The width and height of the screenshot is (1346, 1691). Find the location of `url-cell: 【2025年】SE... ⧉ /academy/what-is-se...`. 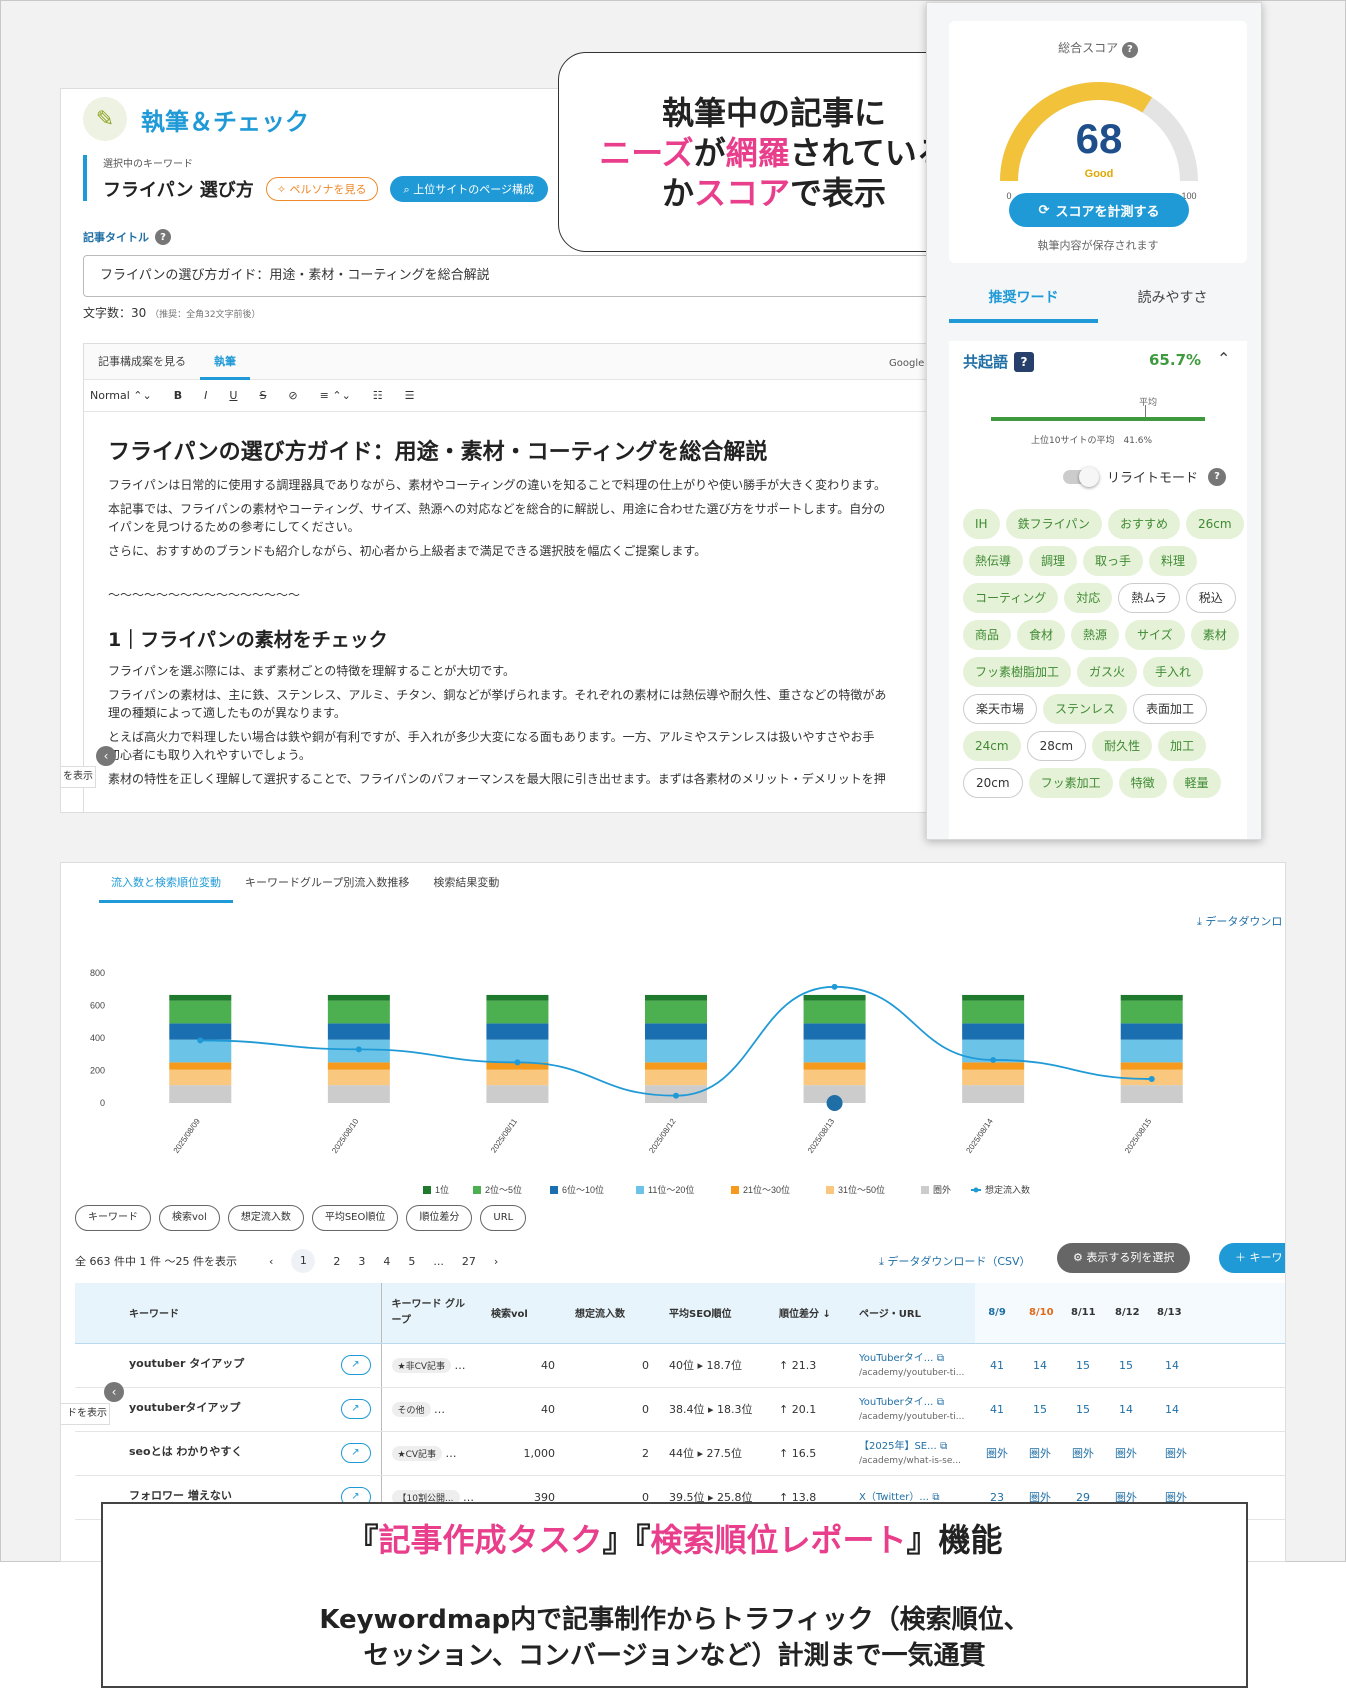

url-cell: 【2025年】SE... ⧉ /academy/what-is-se... is located at coordinates (912, 1453).